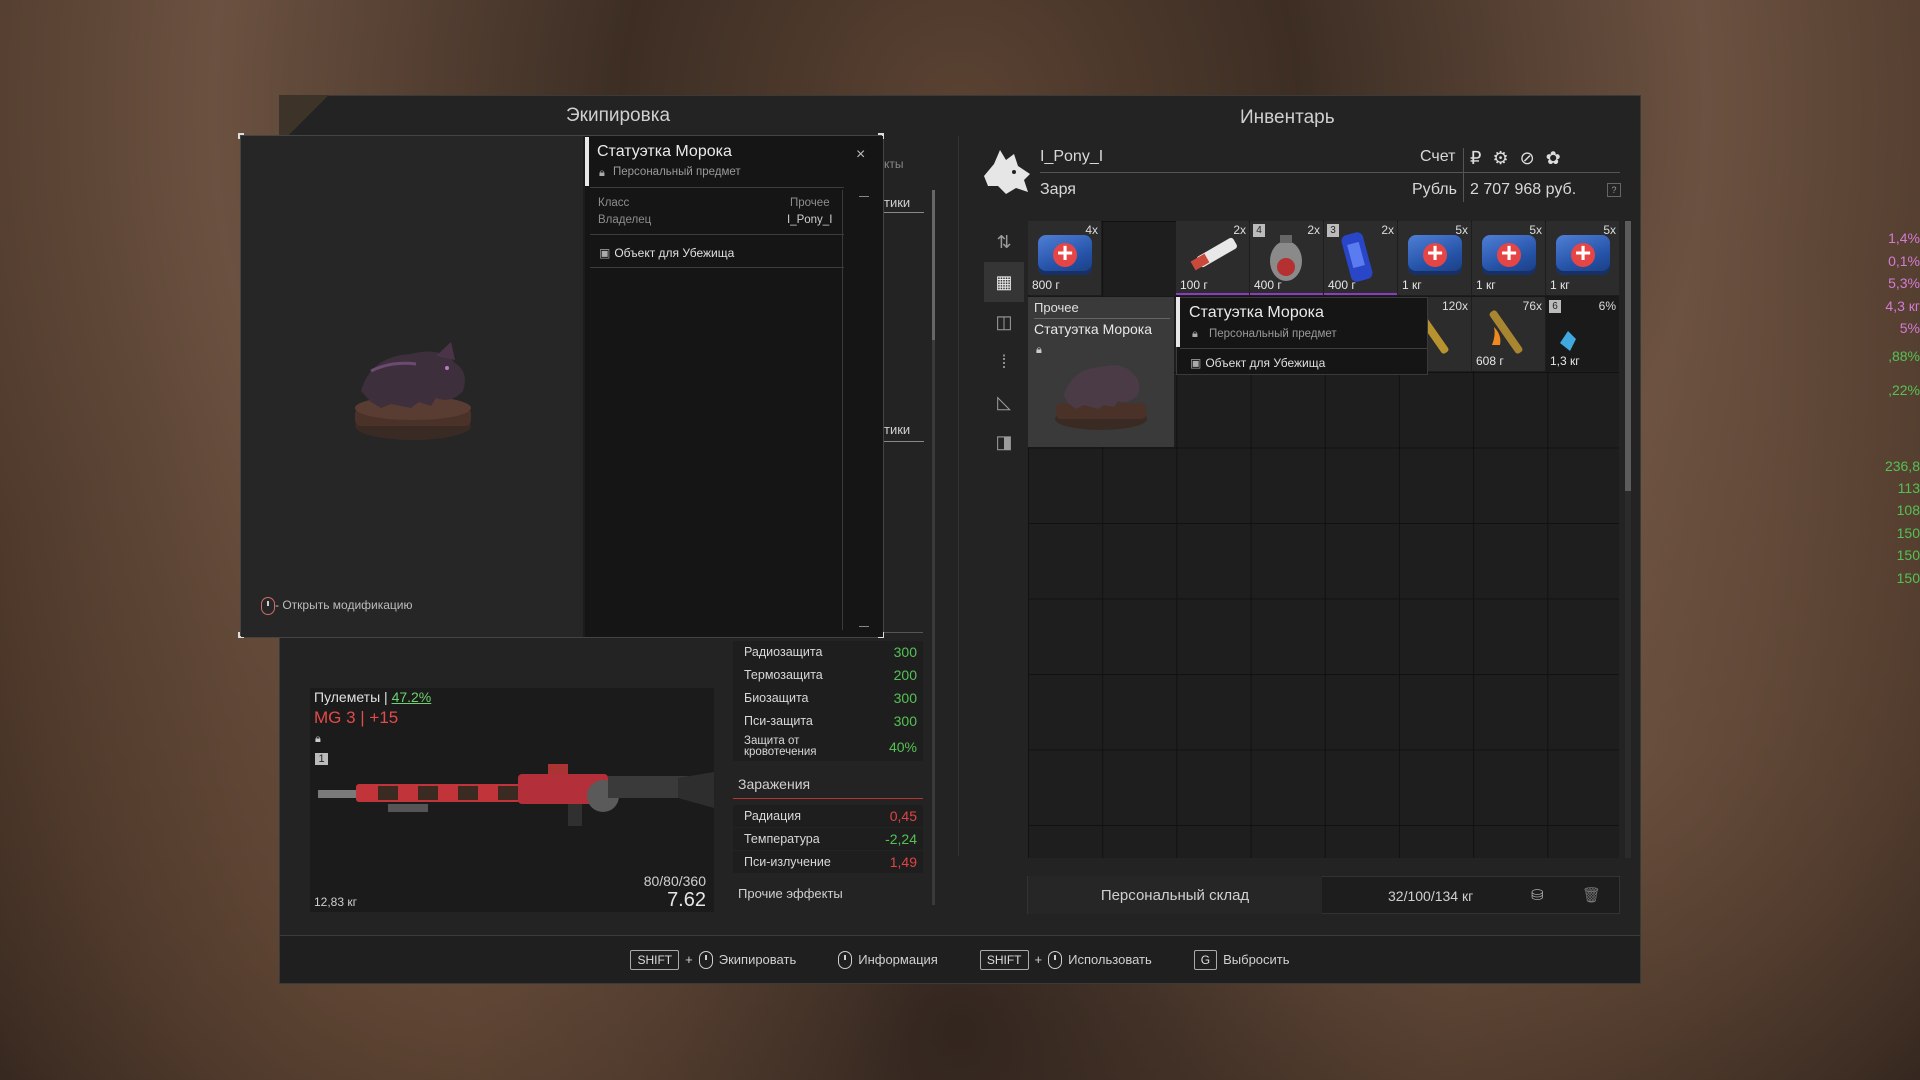 This screenshot has height=1080, width=1920. Describe the element at coordinates (864, 196) in the screenshot. I see `scroll-up-icon` at that location.